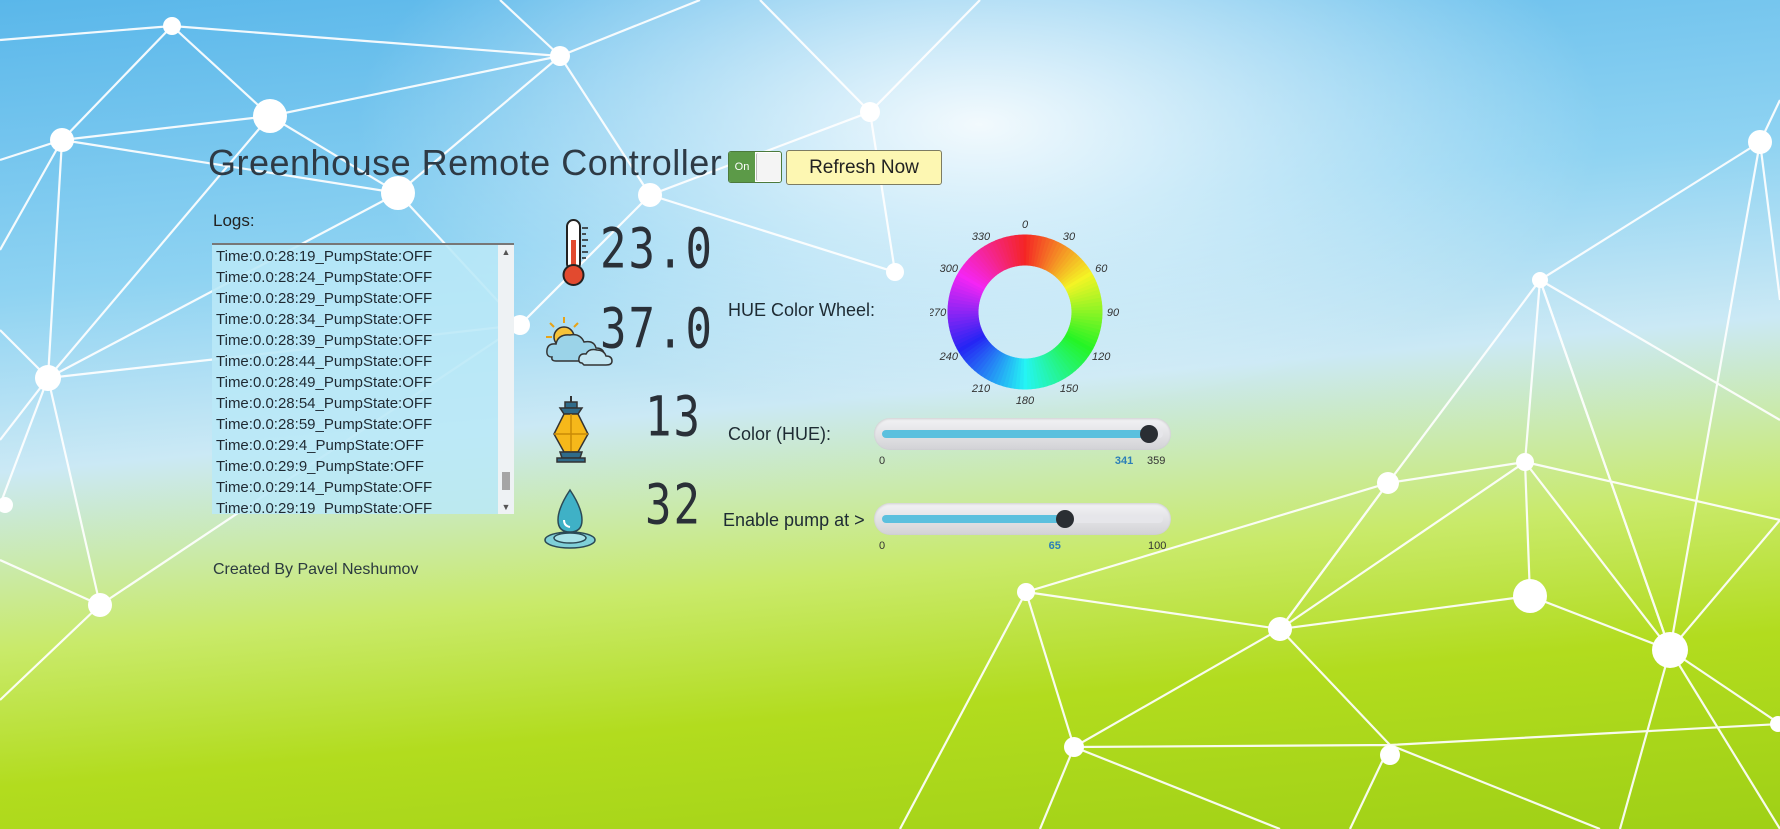 The width and height of the screenshot is (1780, 829). Describe the element at coordinates (882, 546) in the screenshot. I see `pump-slider-min: 0` at that location.